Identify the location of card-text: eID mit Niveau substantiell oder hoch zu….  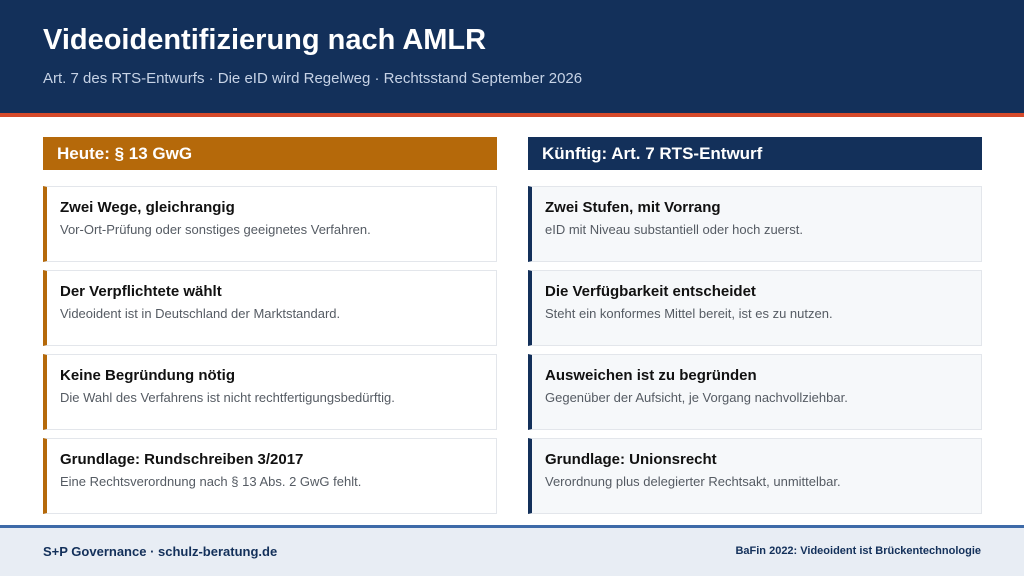
(674, 229).